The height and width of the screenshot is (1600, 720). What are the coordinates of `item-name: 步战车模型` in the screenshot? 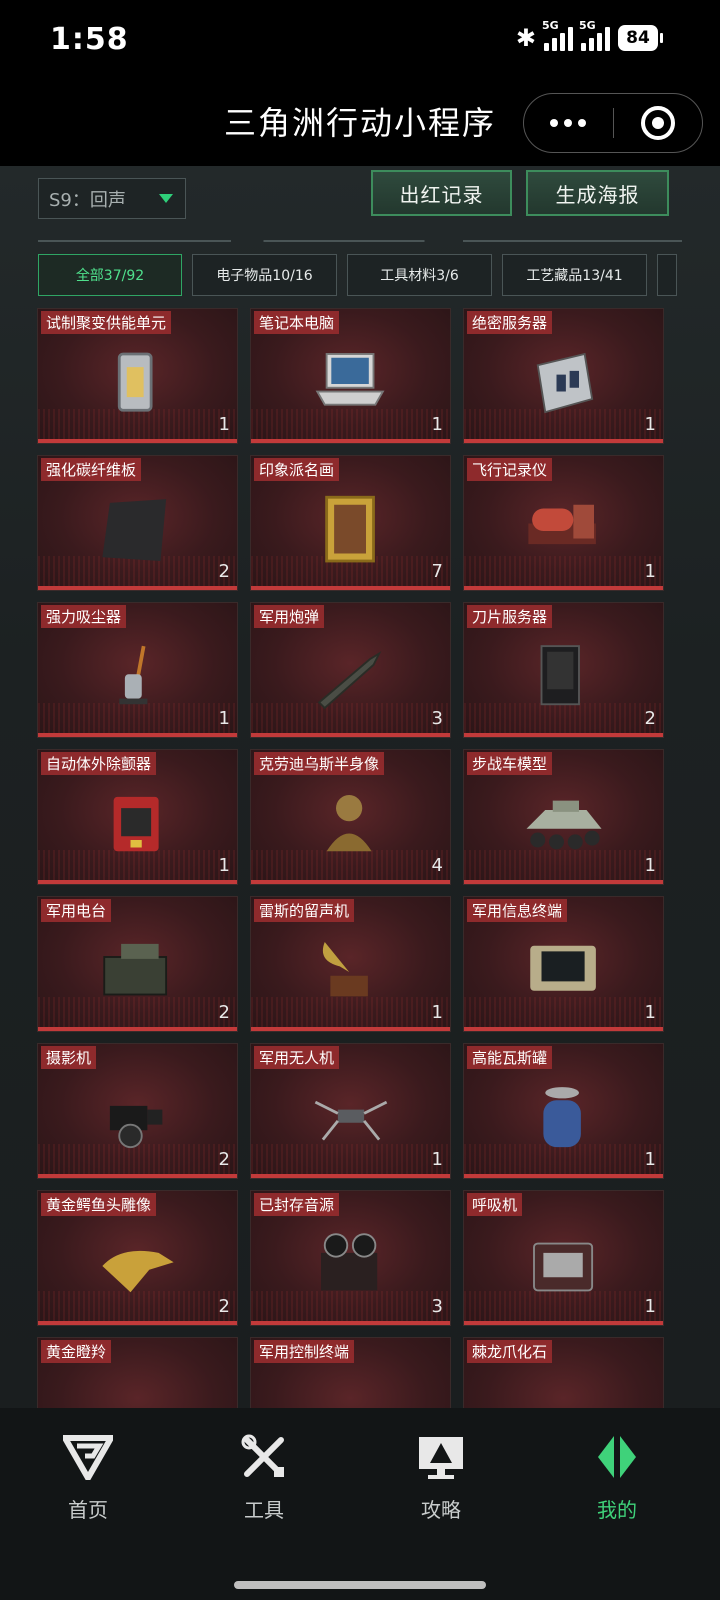 It's located at (510, 763).